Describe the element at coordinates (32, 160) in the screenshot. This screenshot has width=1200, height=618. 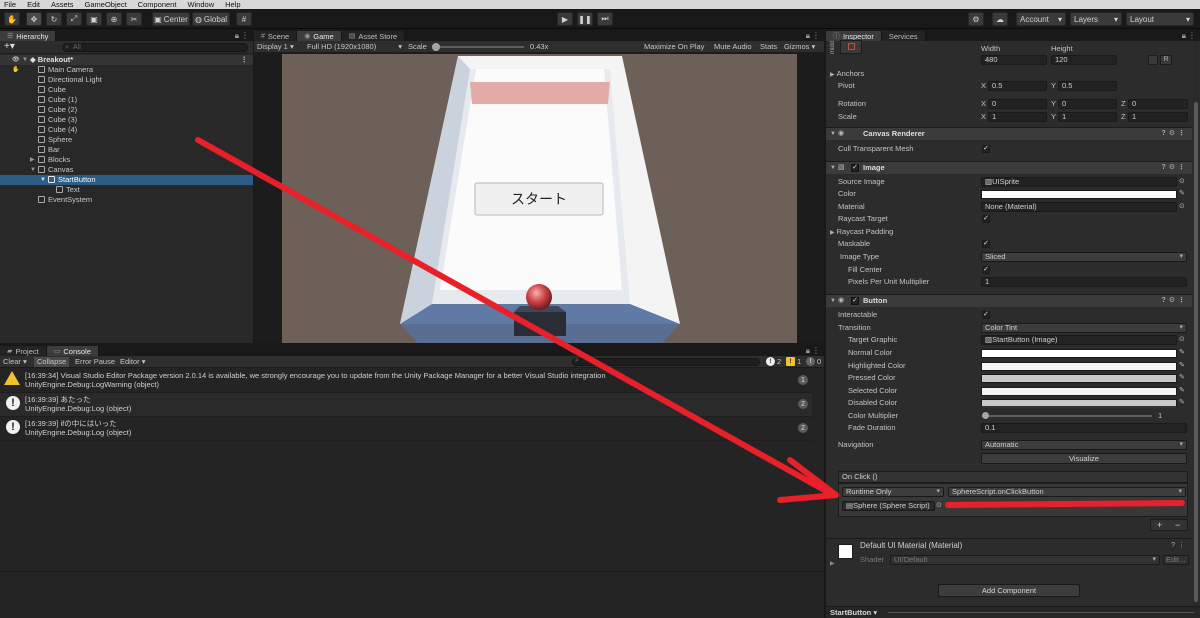
I see `expand-arrow-icon: ▶` at that location.